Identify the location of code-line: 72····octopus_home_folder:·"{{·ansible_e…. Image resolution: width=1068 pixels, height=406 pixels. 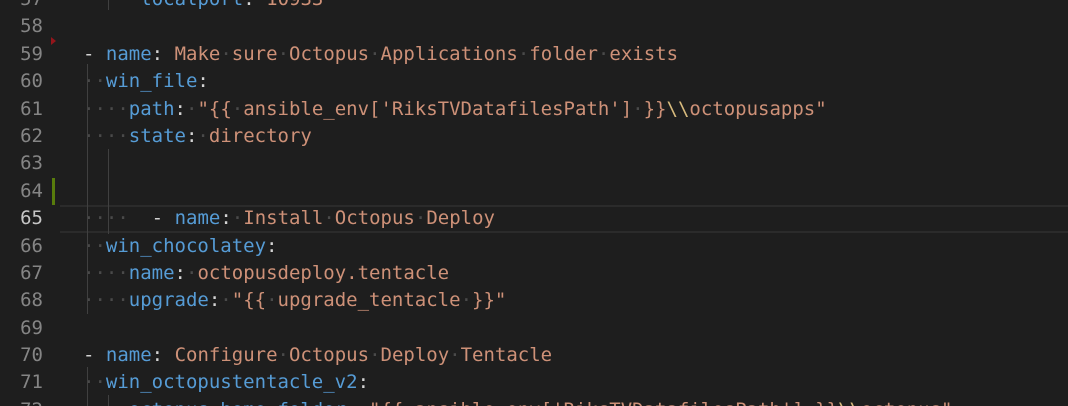
(534, 401).